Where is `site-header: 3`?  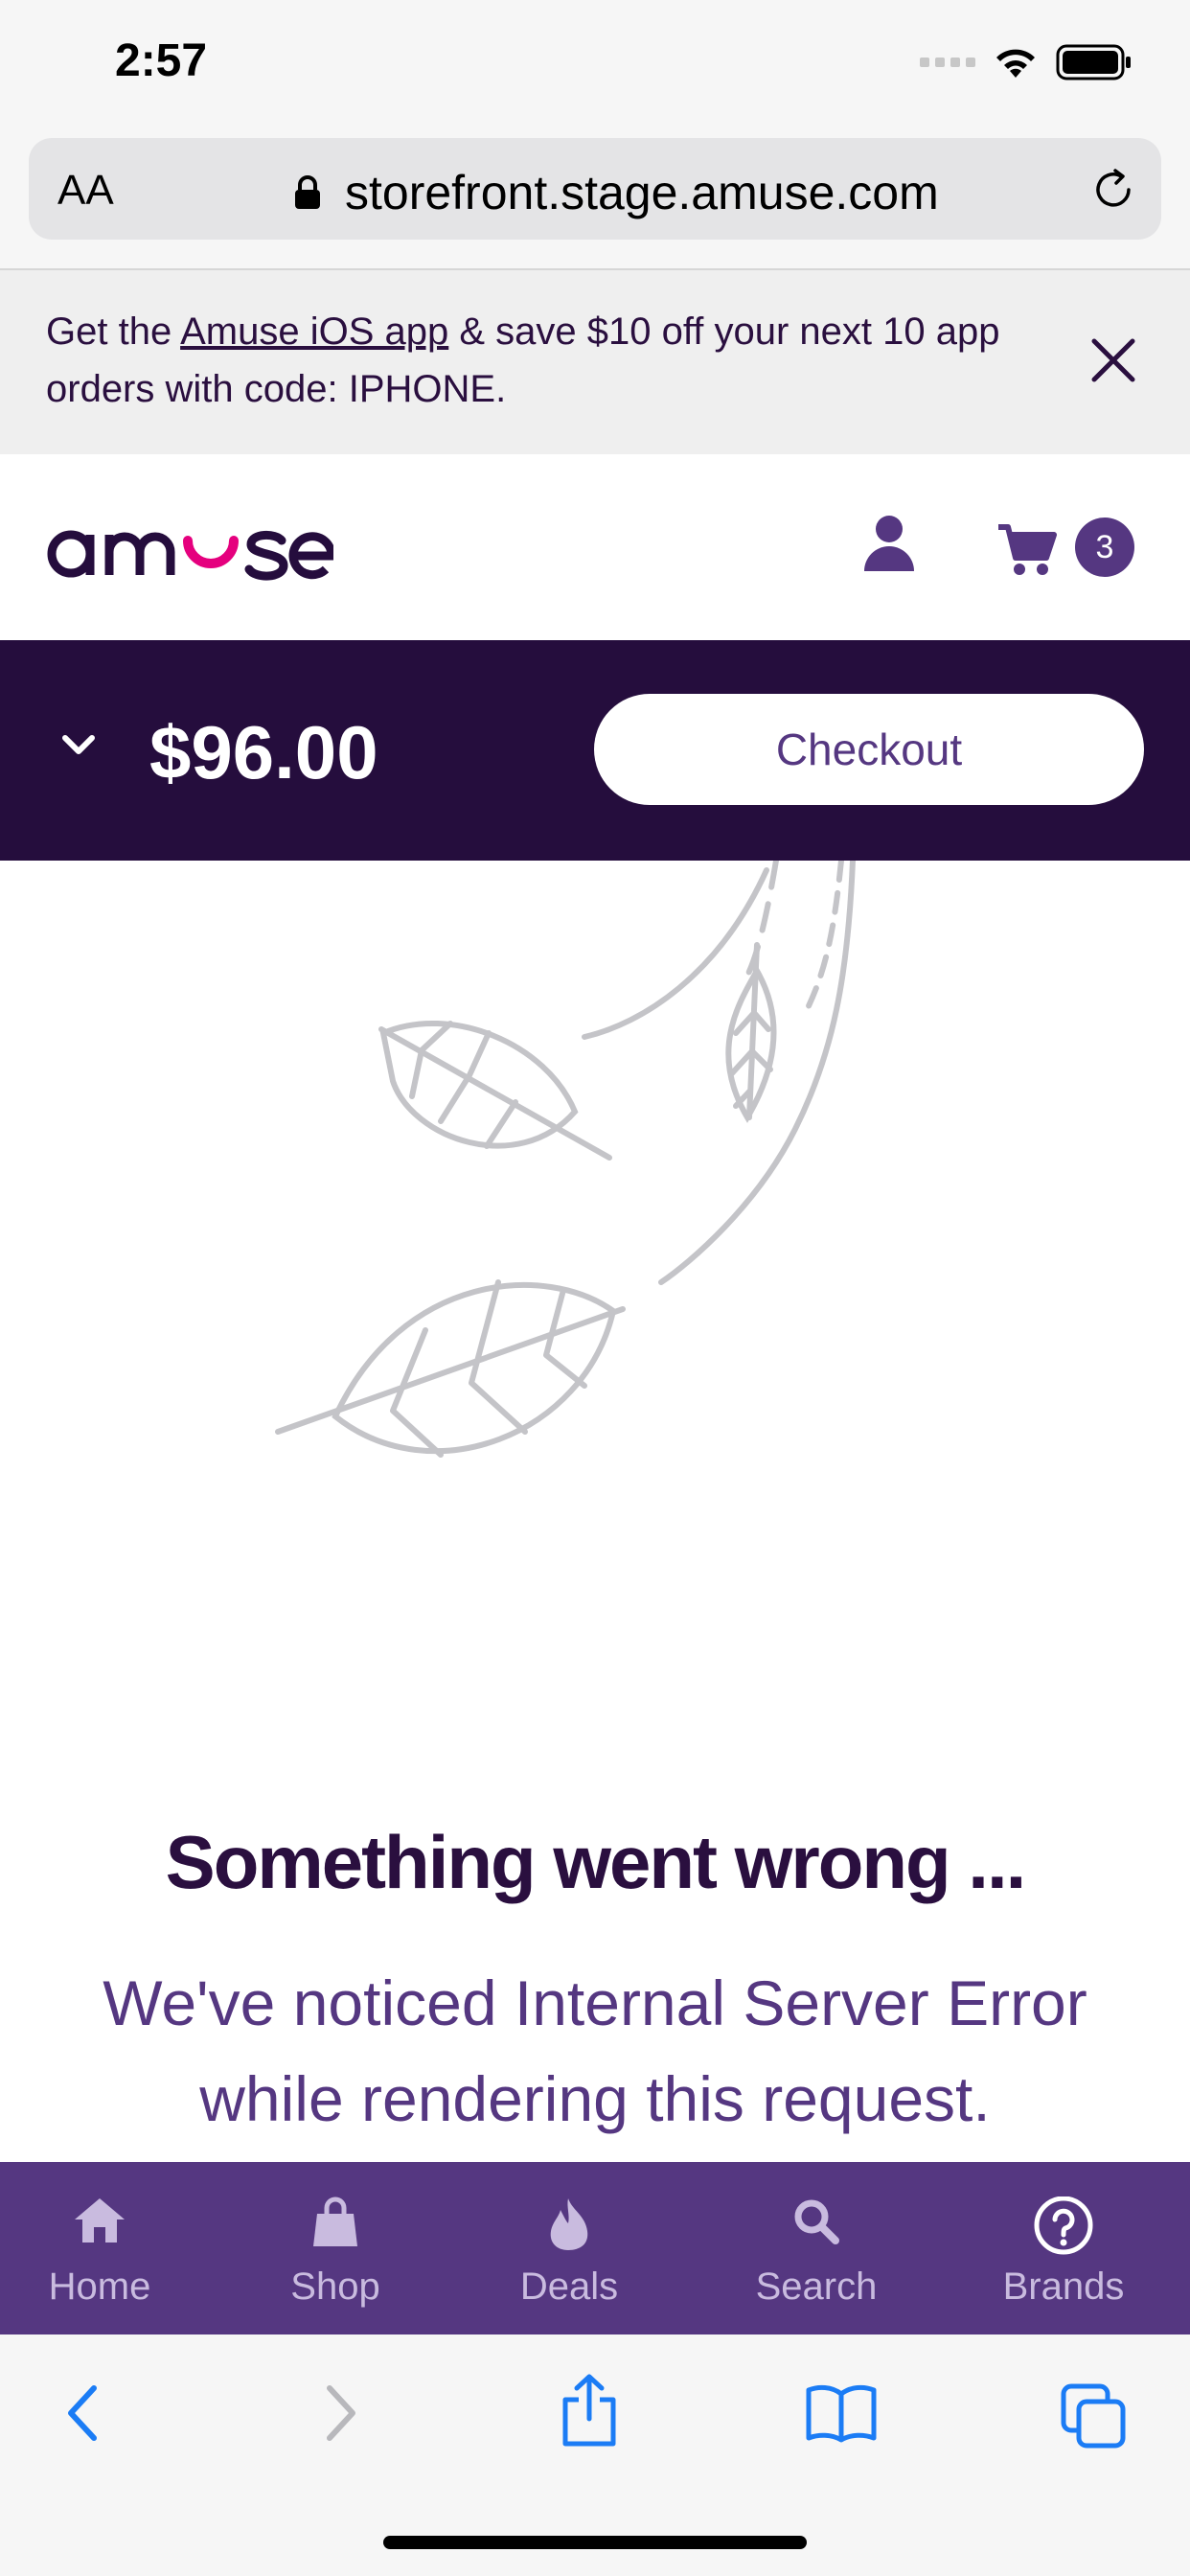
site-header: 3 is located at coordinates (595, 547).